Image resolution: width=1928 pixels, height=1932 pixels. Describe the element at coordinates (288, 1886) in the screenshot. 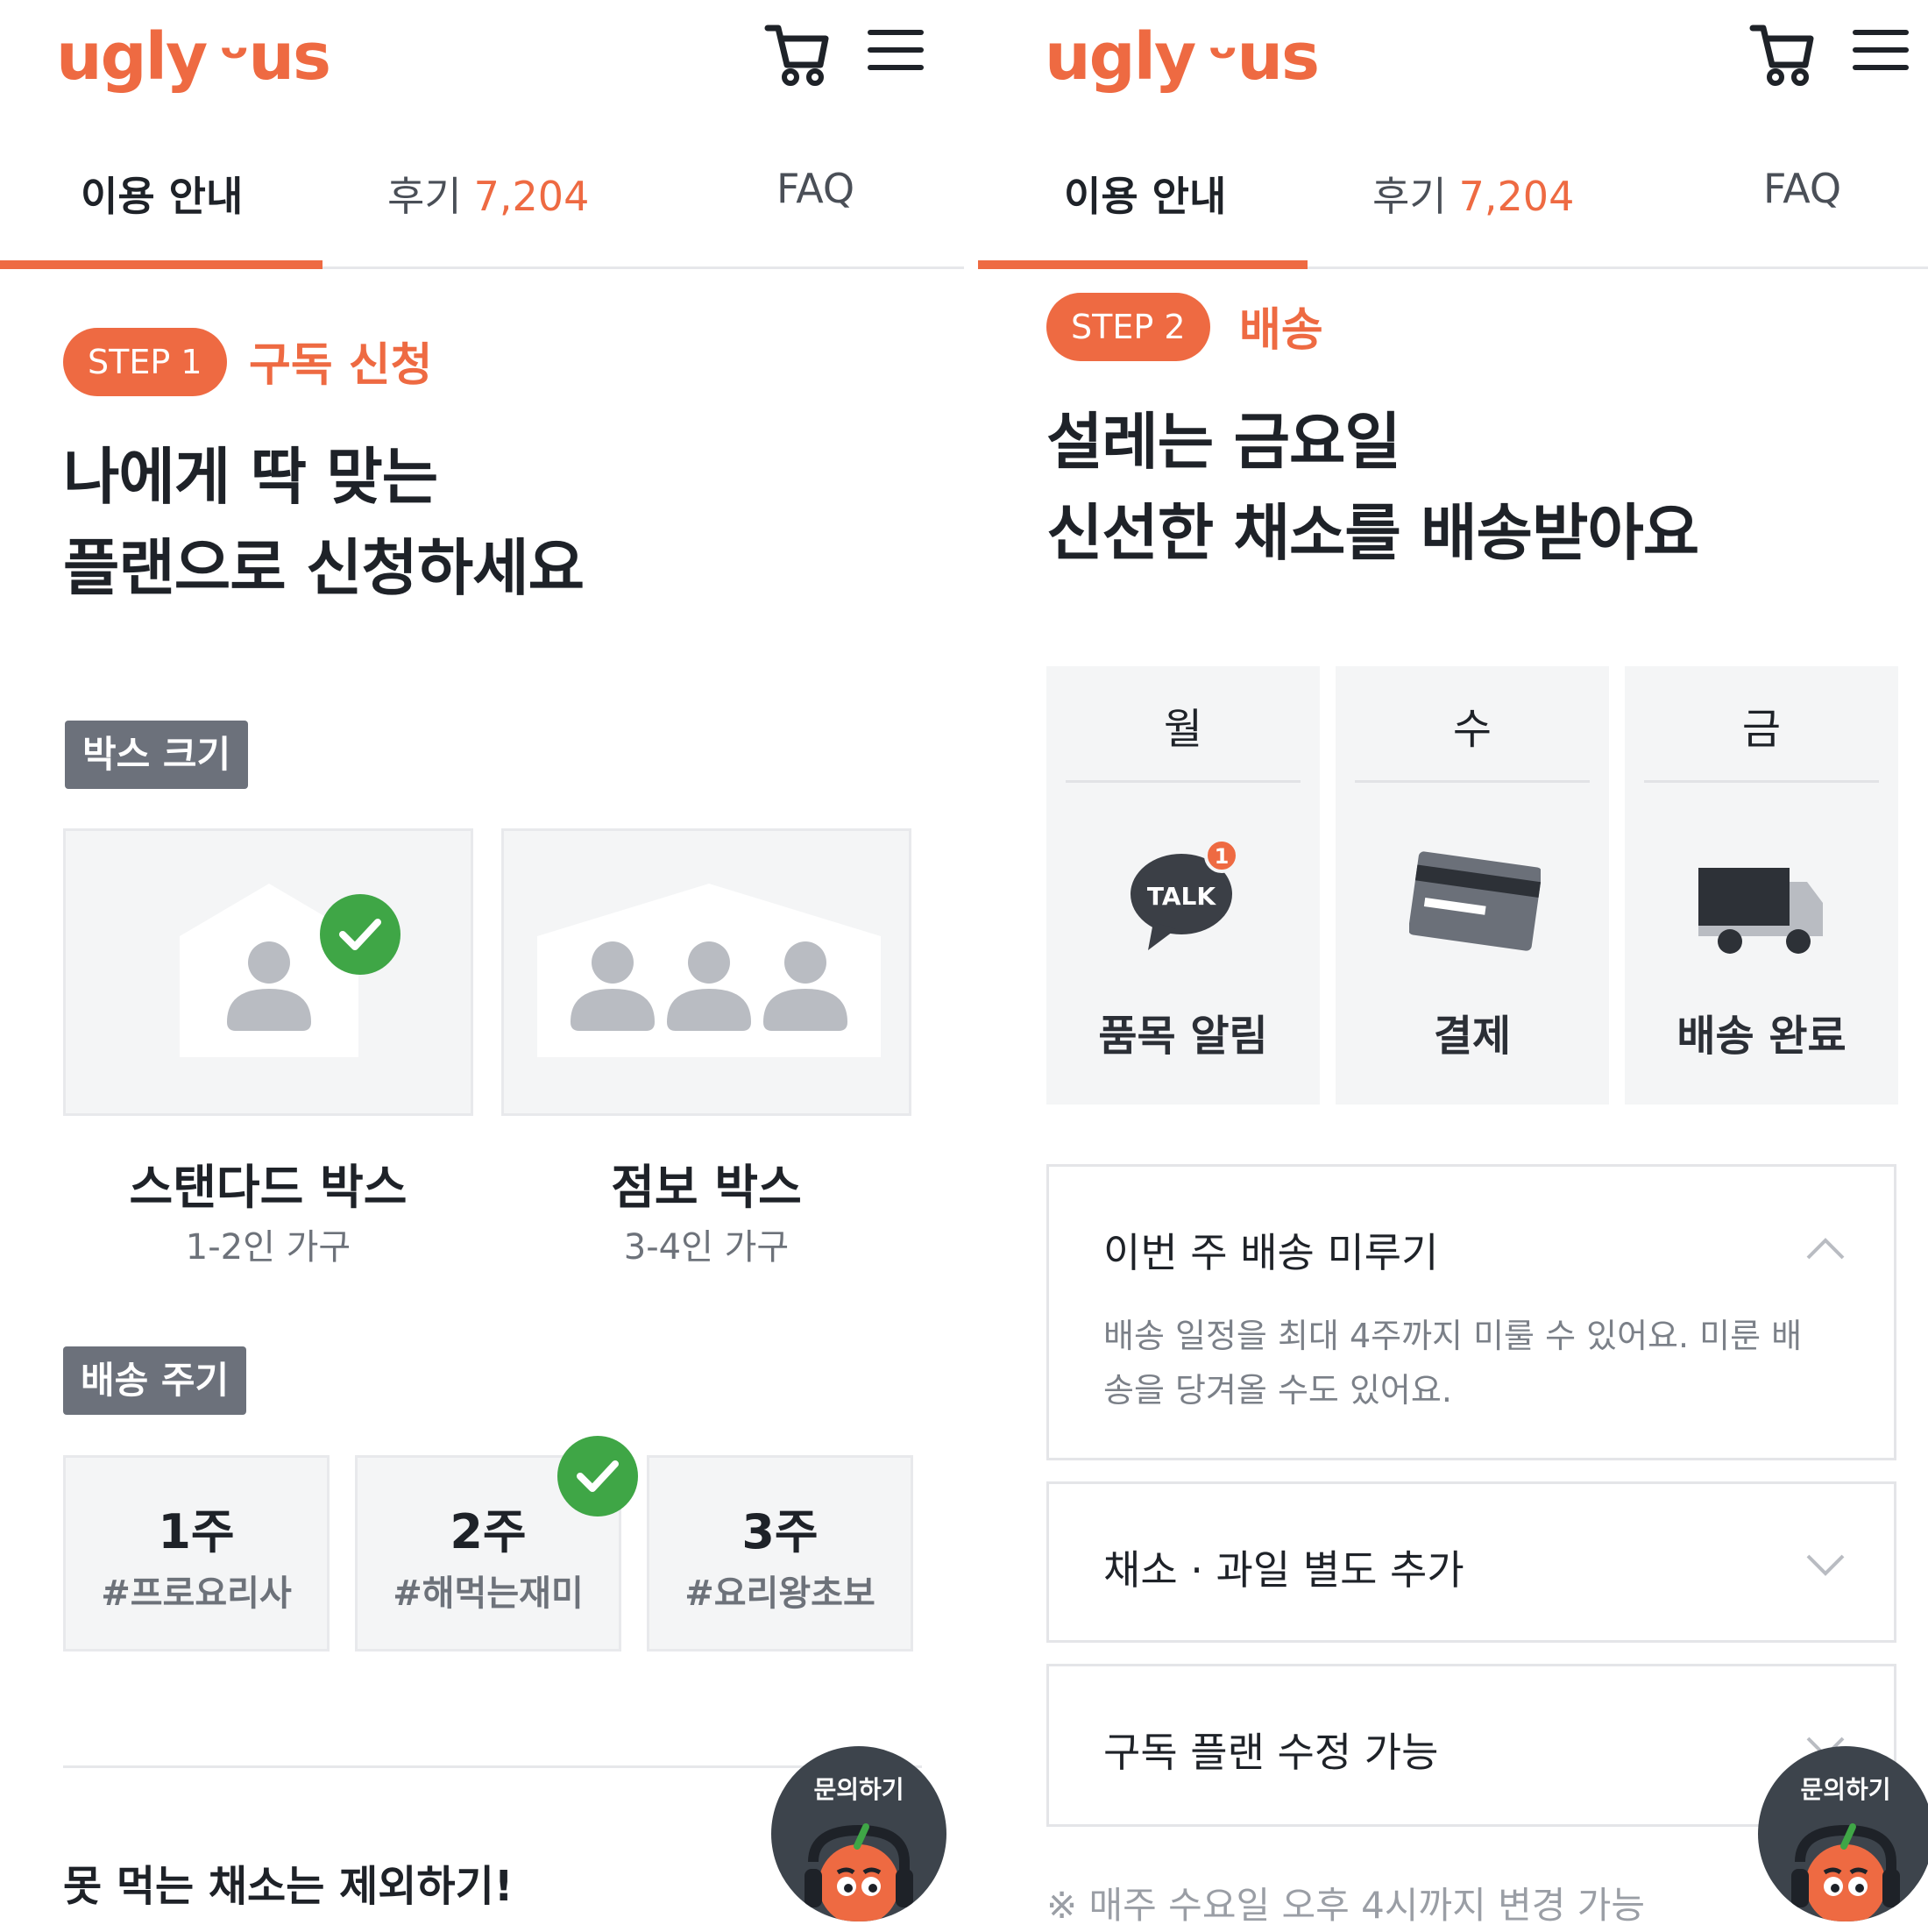

I see `exclude-vegetables-title: 못 먹는 채소는 제외하기!` at that location.